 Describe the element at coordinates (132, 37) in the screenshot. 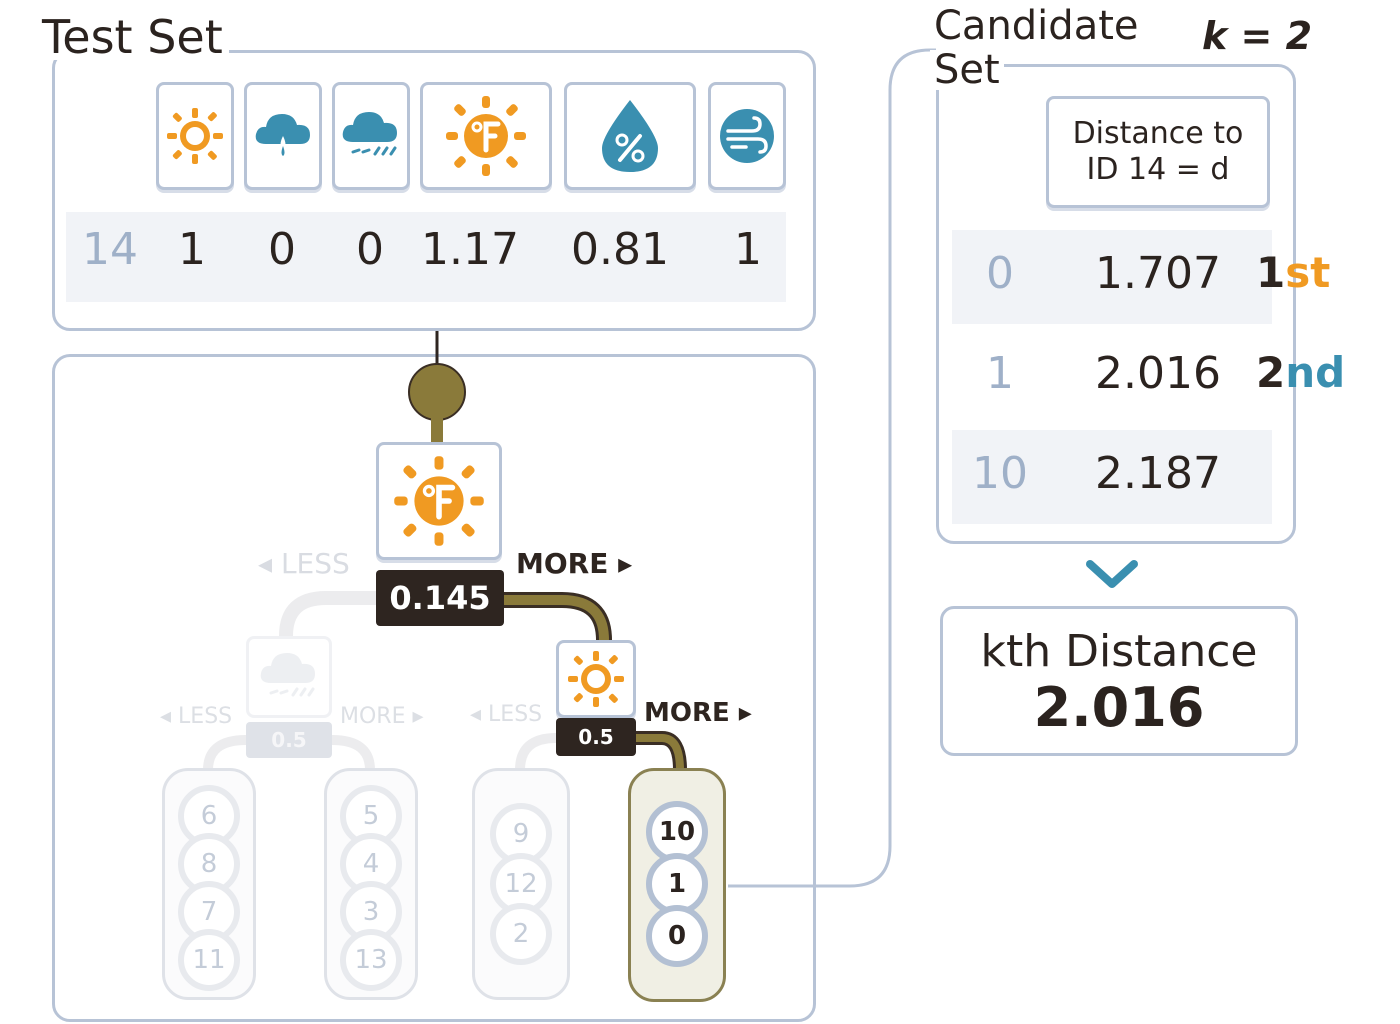

I see `test-set-title: Test Set` at that location.